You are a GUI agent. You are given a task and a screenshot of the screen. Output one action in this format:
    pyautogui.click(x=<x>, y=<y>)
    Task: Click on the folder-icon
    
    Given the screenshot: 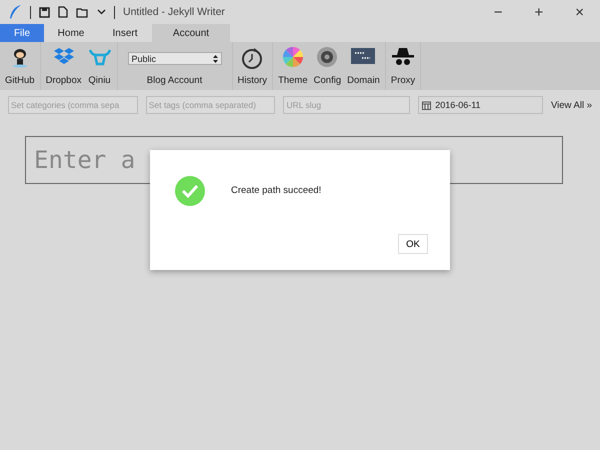 What is the action you would take?
    pyautogui.click(x=82, y=12)
    